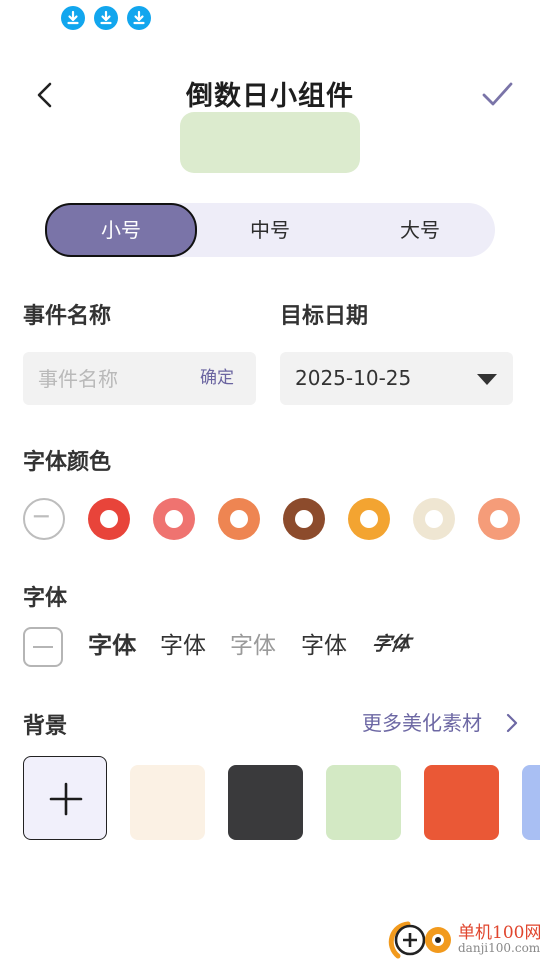 The width and height of the screenshot is (540, 964). I want to click on add-background-button, so click(65, 798).